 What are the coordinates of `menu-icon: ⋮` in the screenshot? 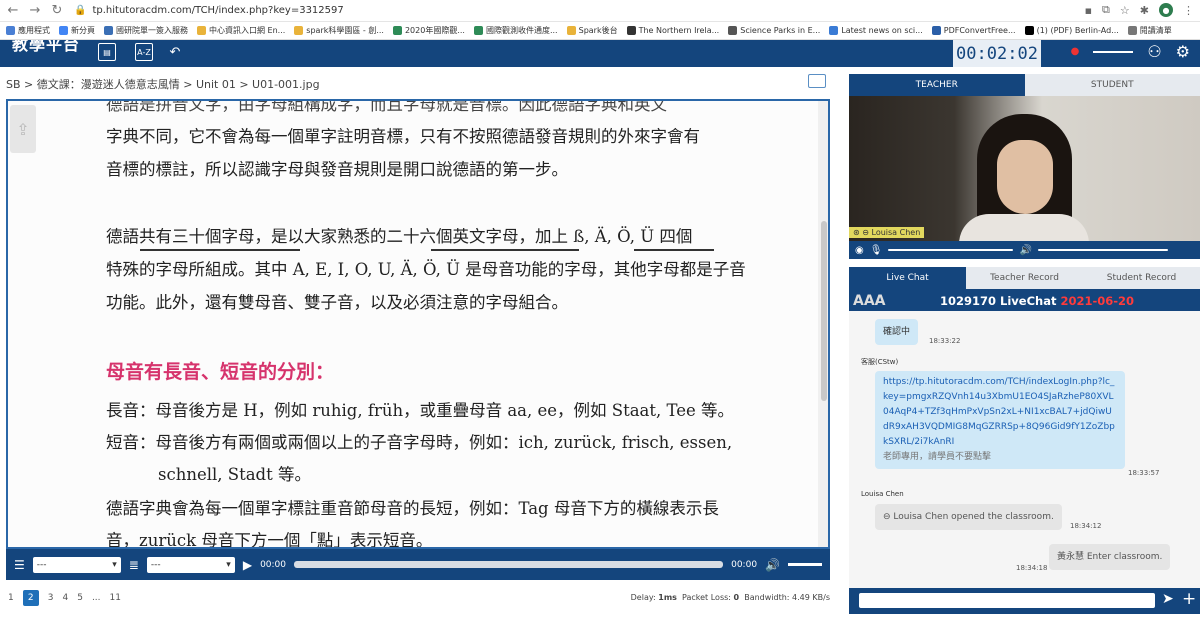 It's located at (1188, 10).